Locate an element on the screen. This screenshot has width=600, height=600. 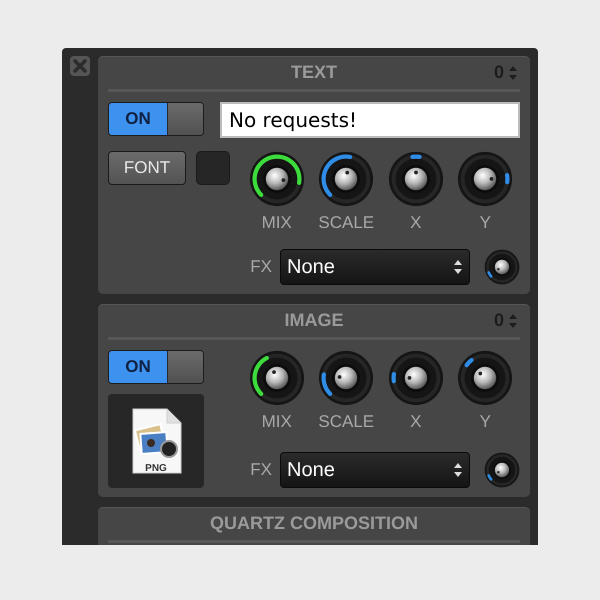
color-well is located at coordinates (213, 168).